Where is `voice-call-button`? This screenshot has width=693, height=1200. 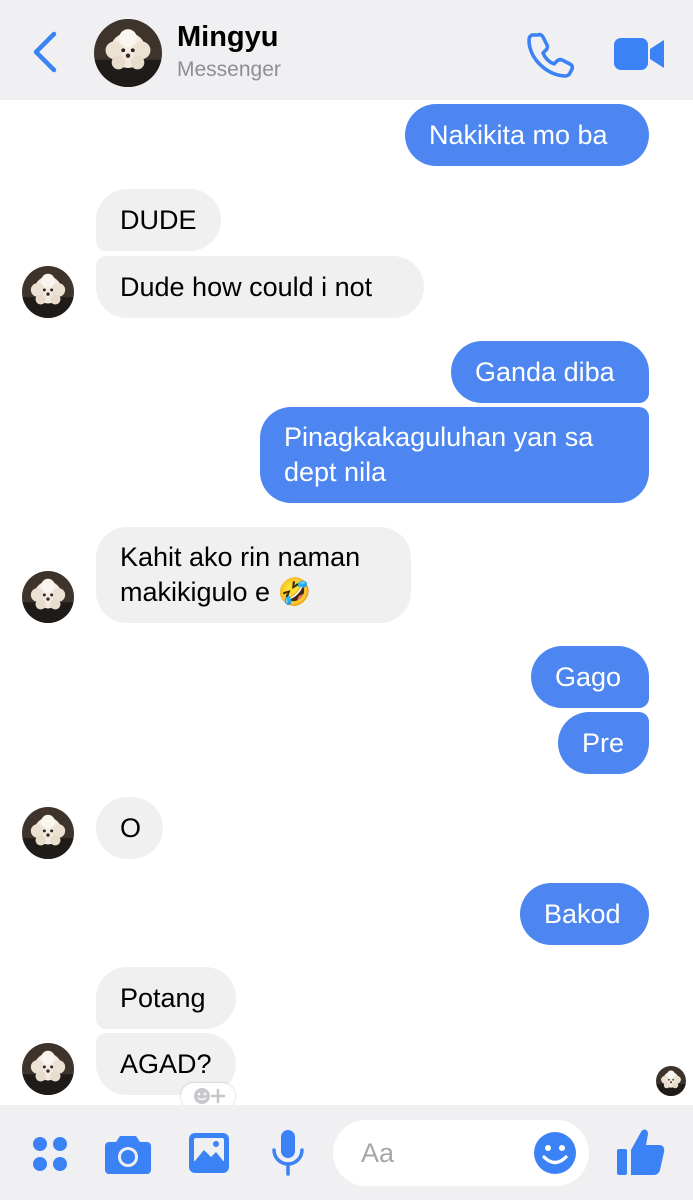
voice-call-button is located at coordinates (550, 54).